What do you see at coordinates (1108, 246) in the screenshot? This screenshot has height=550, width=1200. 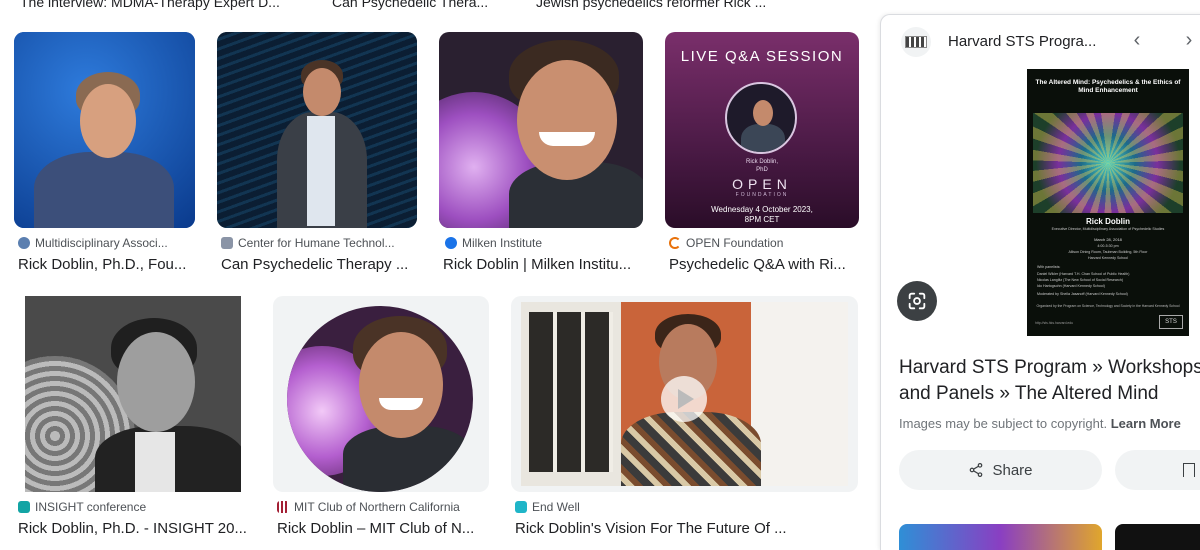 I see `poster-time: 4:00-5:30 pm` at bounding box center [1108, 246].